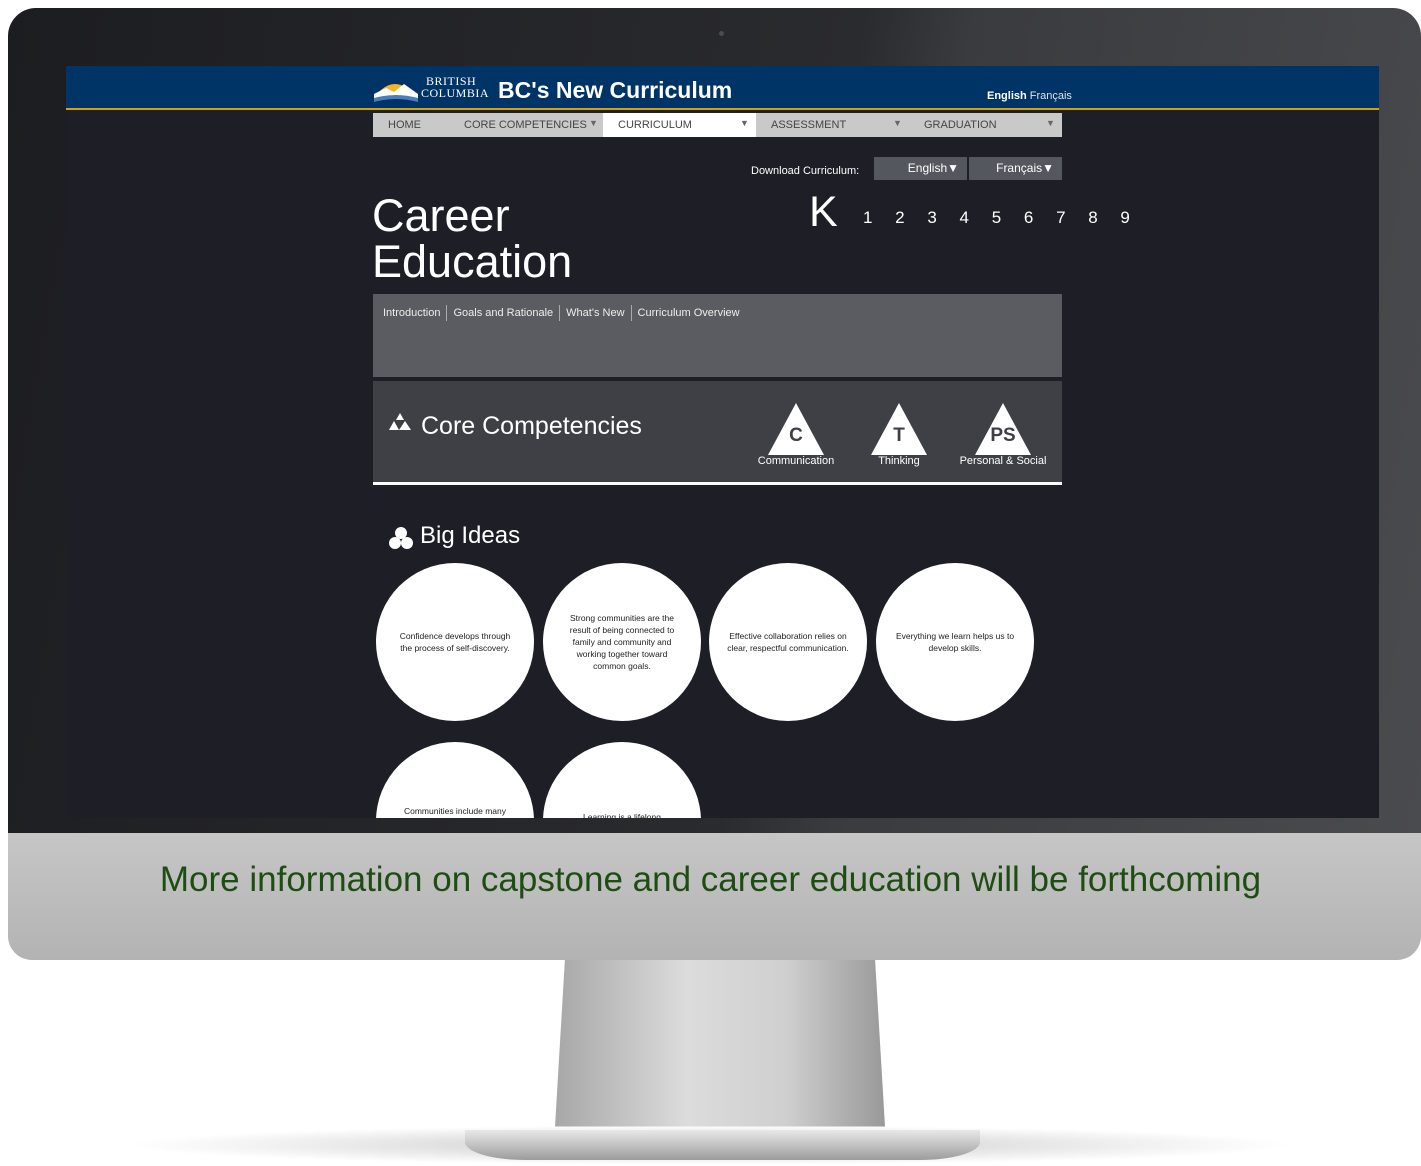 The height and width of the screenshot is (1166, 1421). I want to click on big-idea-circle: Learning is a lifelong, so click(622, 780).